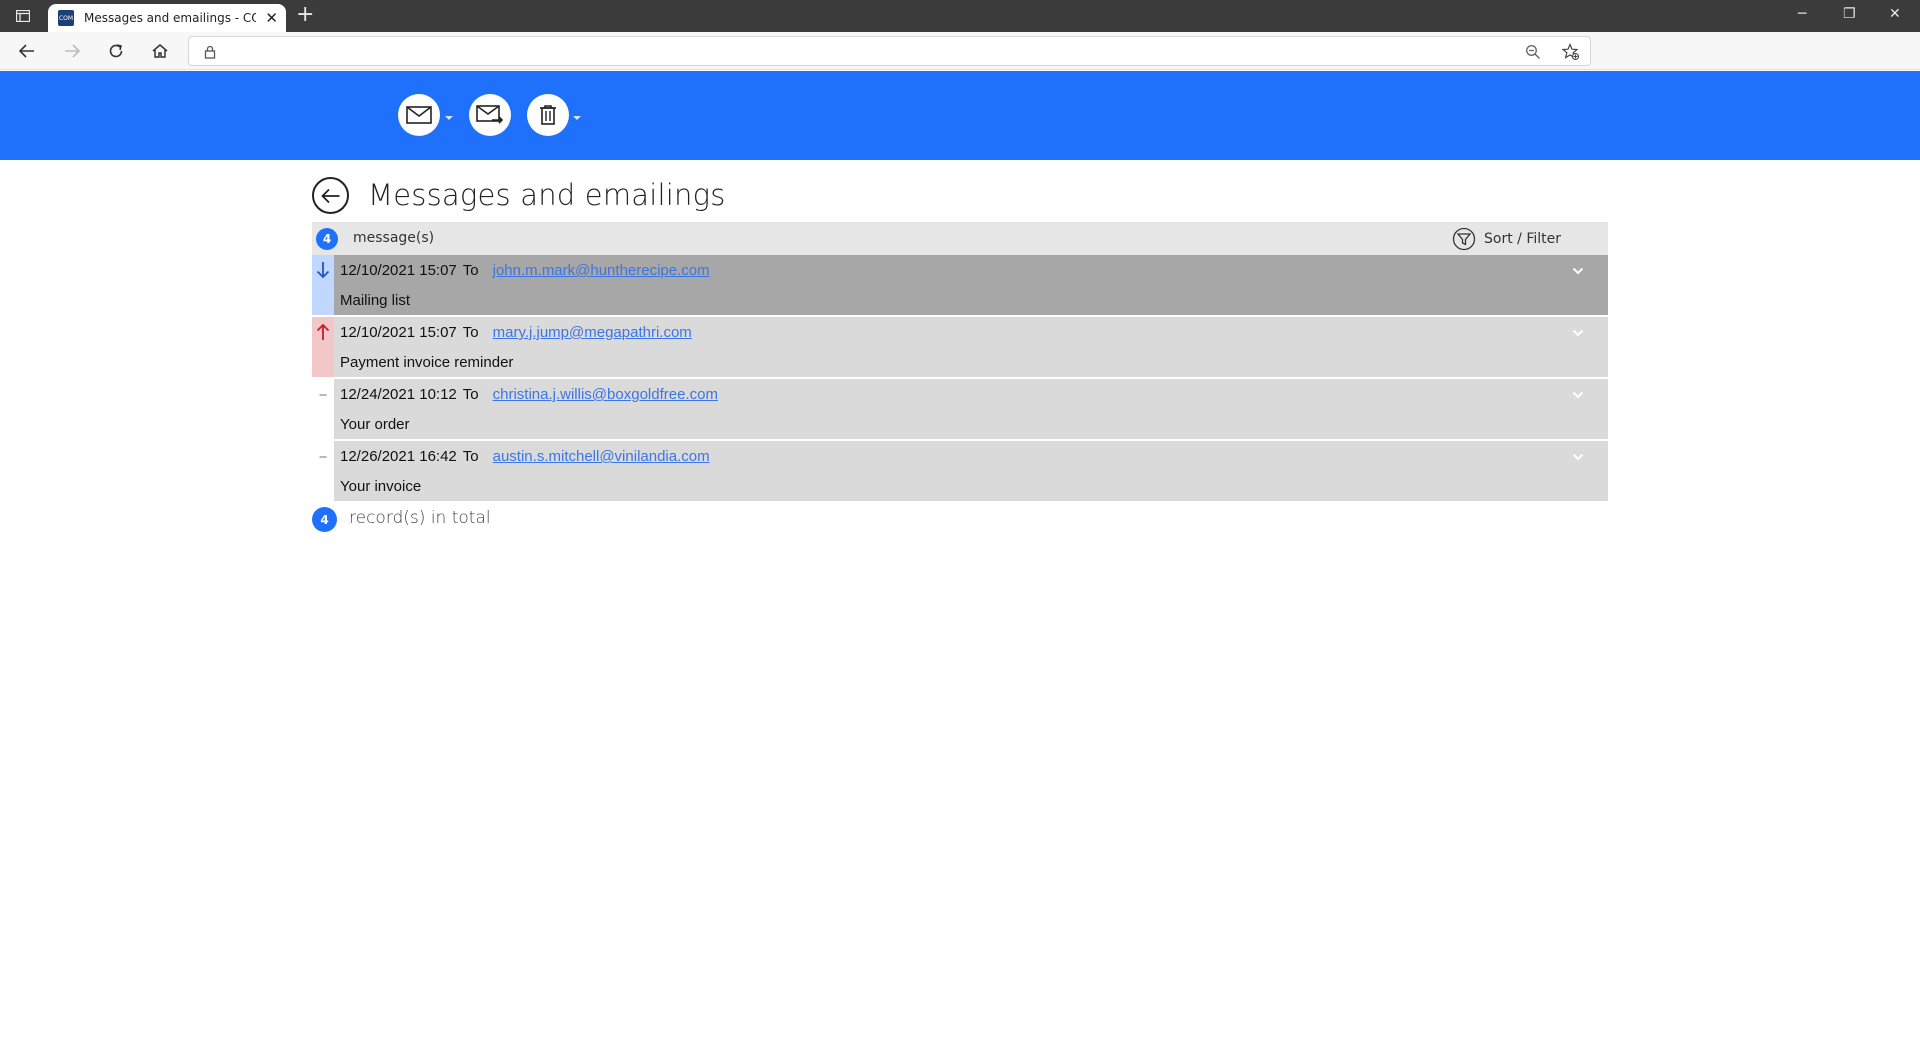 This screenshot has width=1920, height=1040. I want to click on arrow-right-icon, so click(73, 51).